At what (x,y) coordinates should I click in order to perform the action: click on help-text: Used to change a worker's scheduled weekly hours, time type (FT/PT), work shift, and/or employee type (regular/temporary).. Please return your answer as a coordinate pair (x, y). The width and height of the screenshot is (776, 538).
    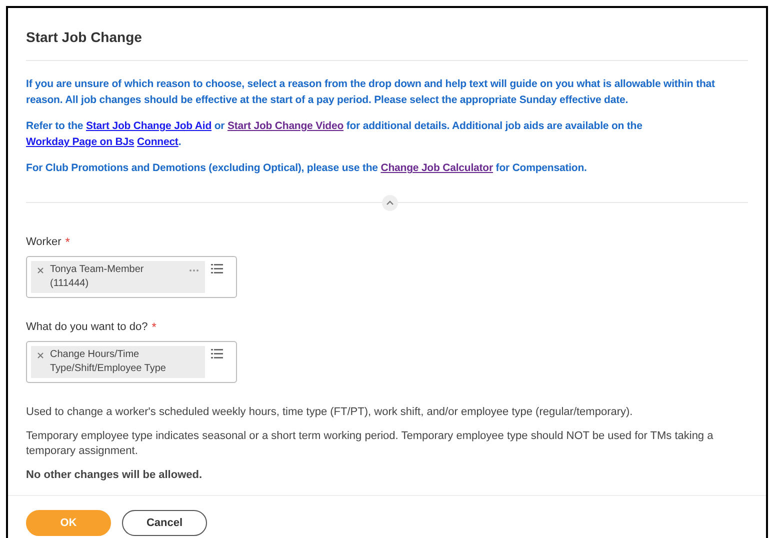
    Looking at the image, I should click on (330, 412).